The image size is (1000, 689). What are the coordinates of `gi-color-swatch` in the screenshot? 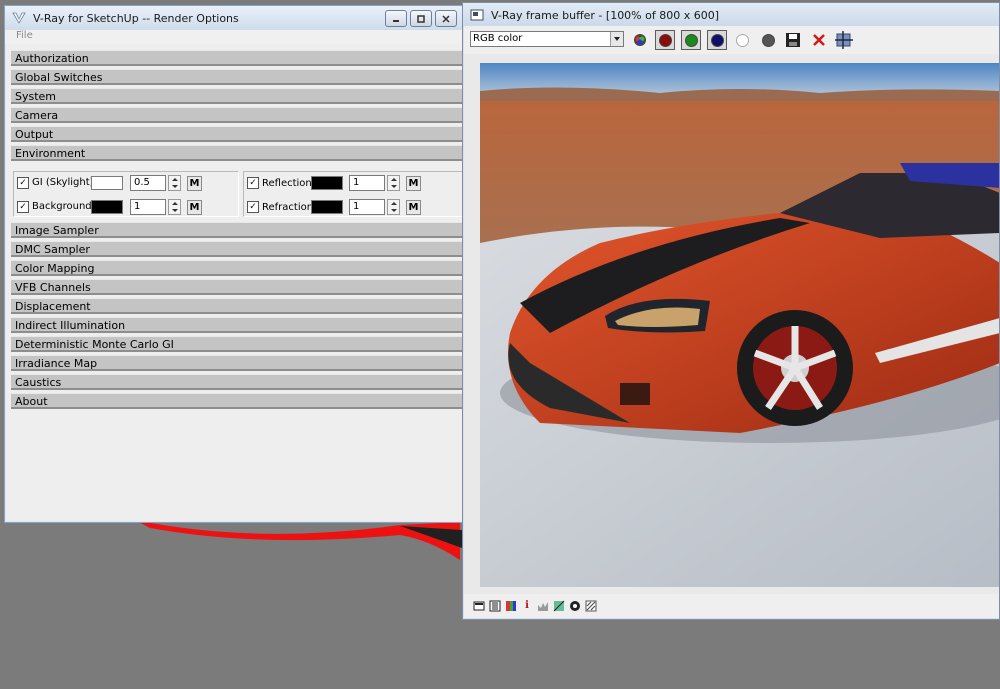 It's located at (107, 183).